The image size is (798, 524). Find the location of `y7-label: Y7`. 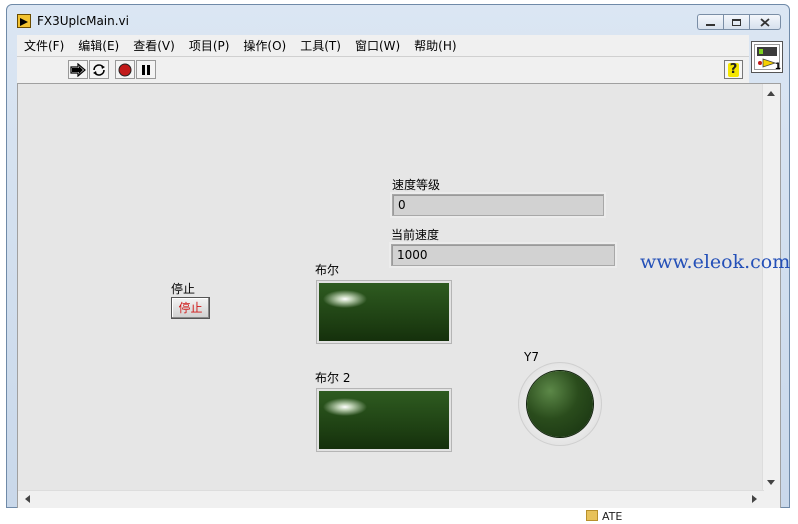

y7-label: Y7 is located at coordinates (531, 357).